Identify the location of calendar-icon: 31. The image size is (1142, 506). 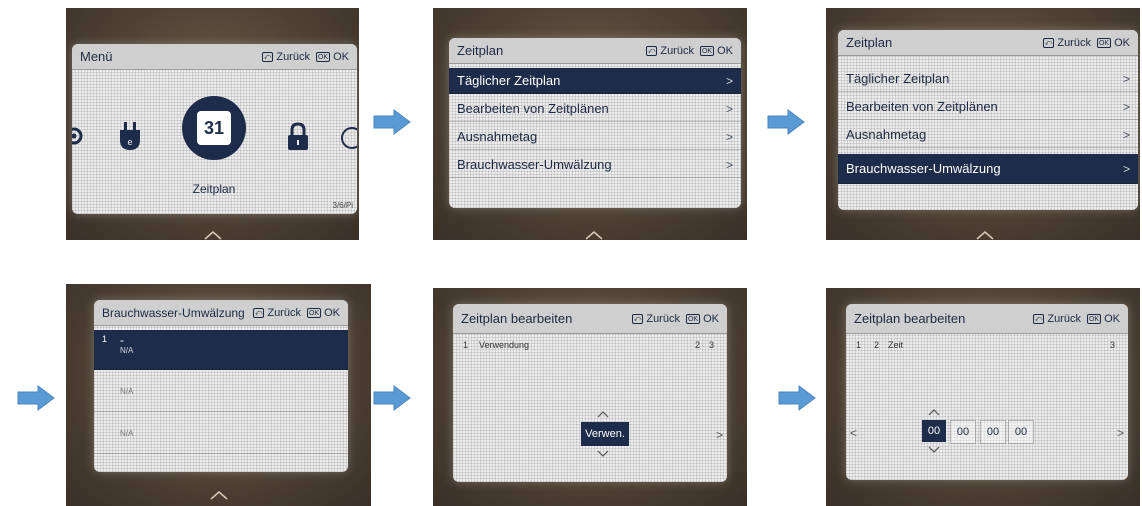
(214, 128).